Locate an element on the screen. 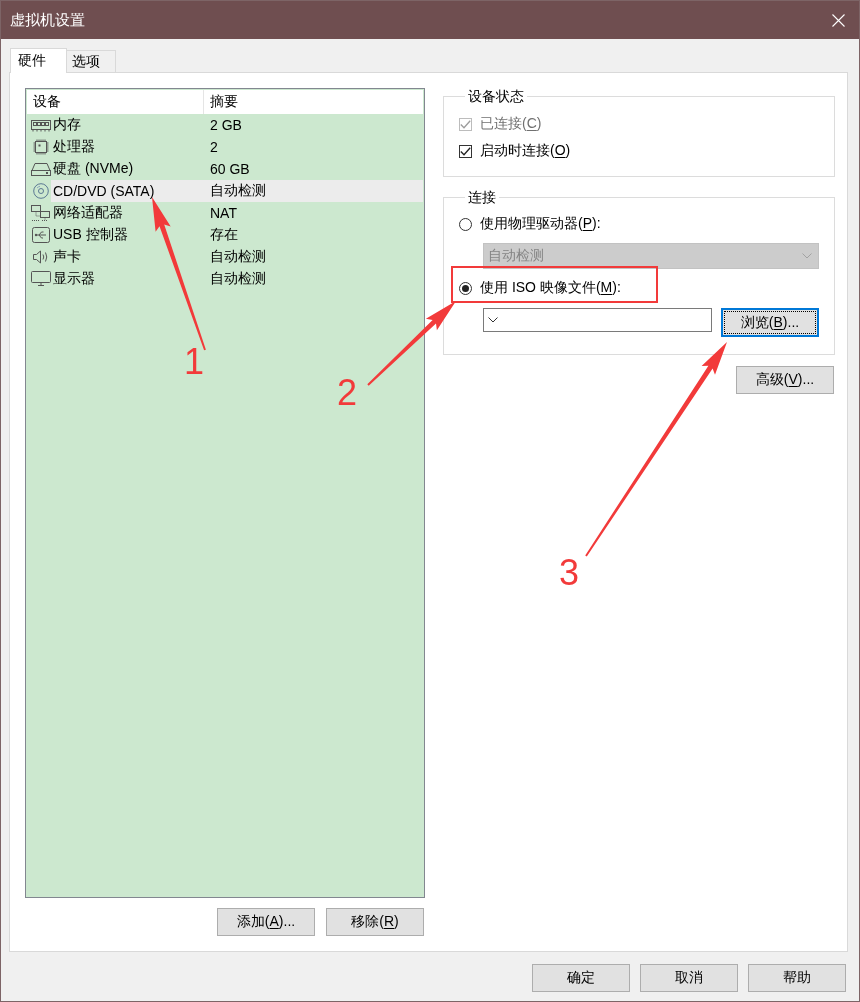 The height and width of the screenshot is (1002, 860). device-name: USB 控制器 is located at coordinates (90, 235).